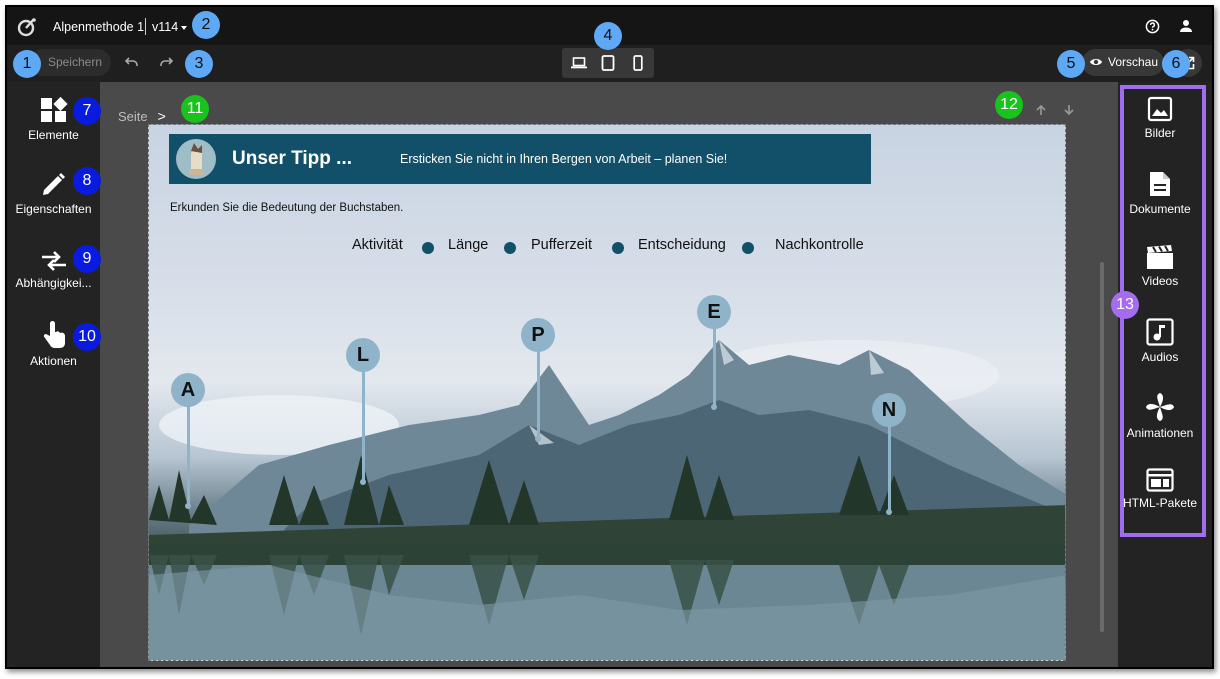 This screenshot has height=679, width=1220. What do you see at coordinates (1069, 110) in the screenshot?
I see `arrow-down-icon` at bounding box center [1069, 110].